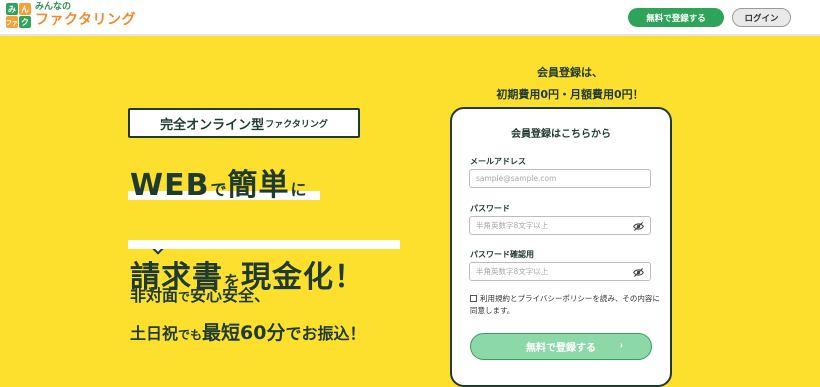  What do you see at coordinates (85, 19) in the screenshot?
I see `logo-main: ファクタリング` at bounding box center [85, 19].